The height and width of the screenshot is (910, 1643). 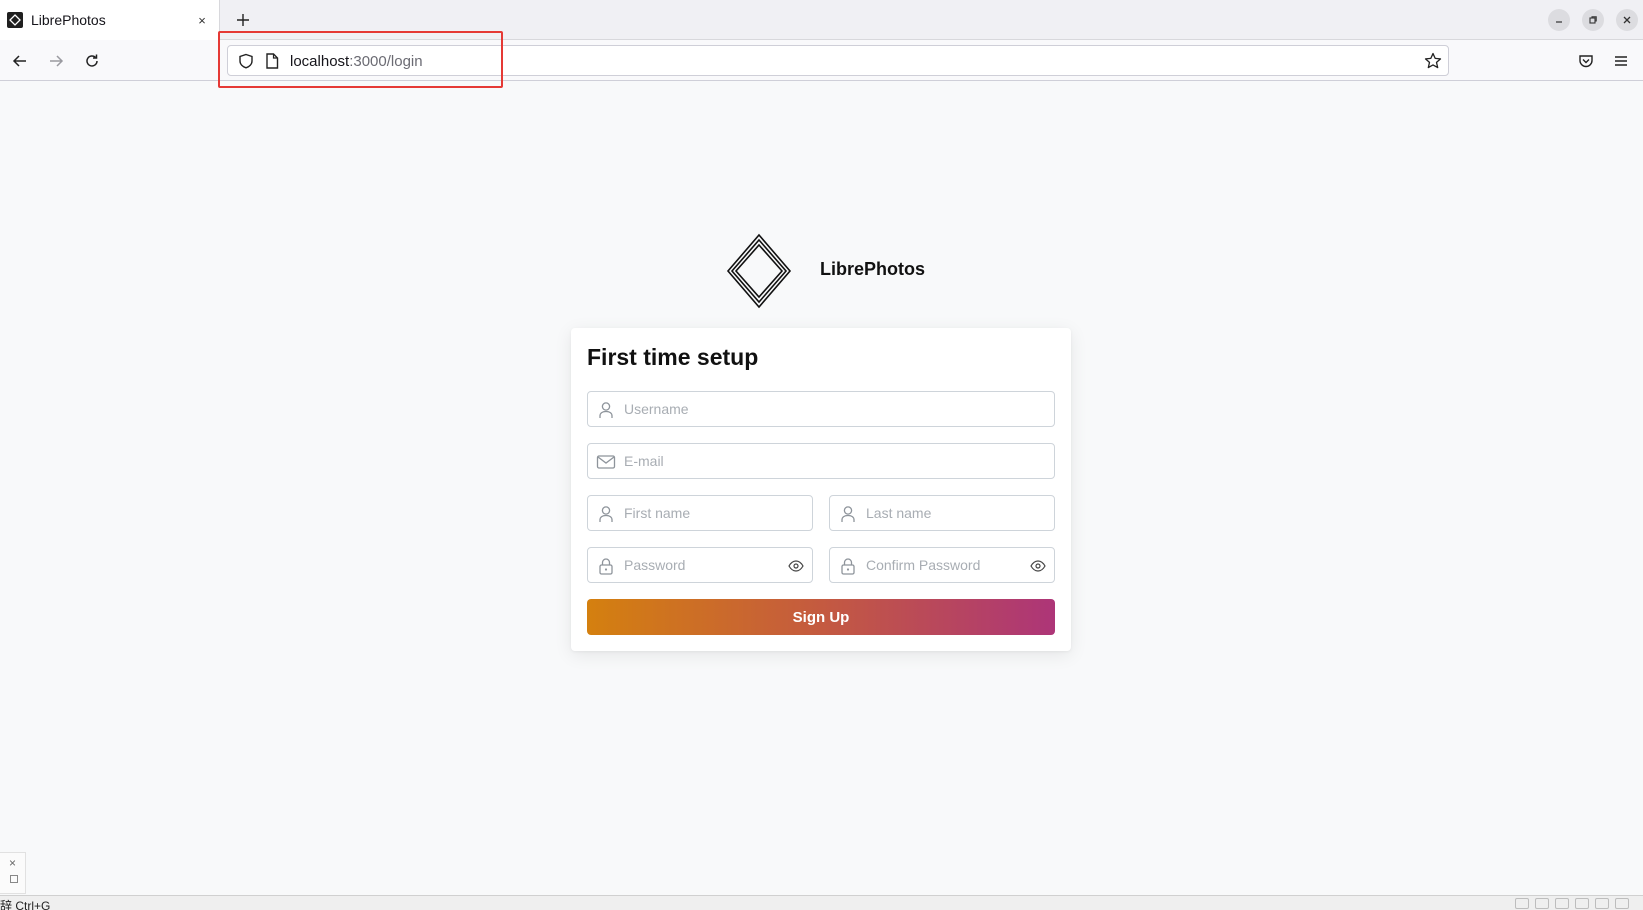 I want to click on url-text: localhost:3000/login, so click(x=356, y=61).